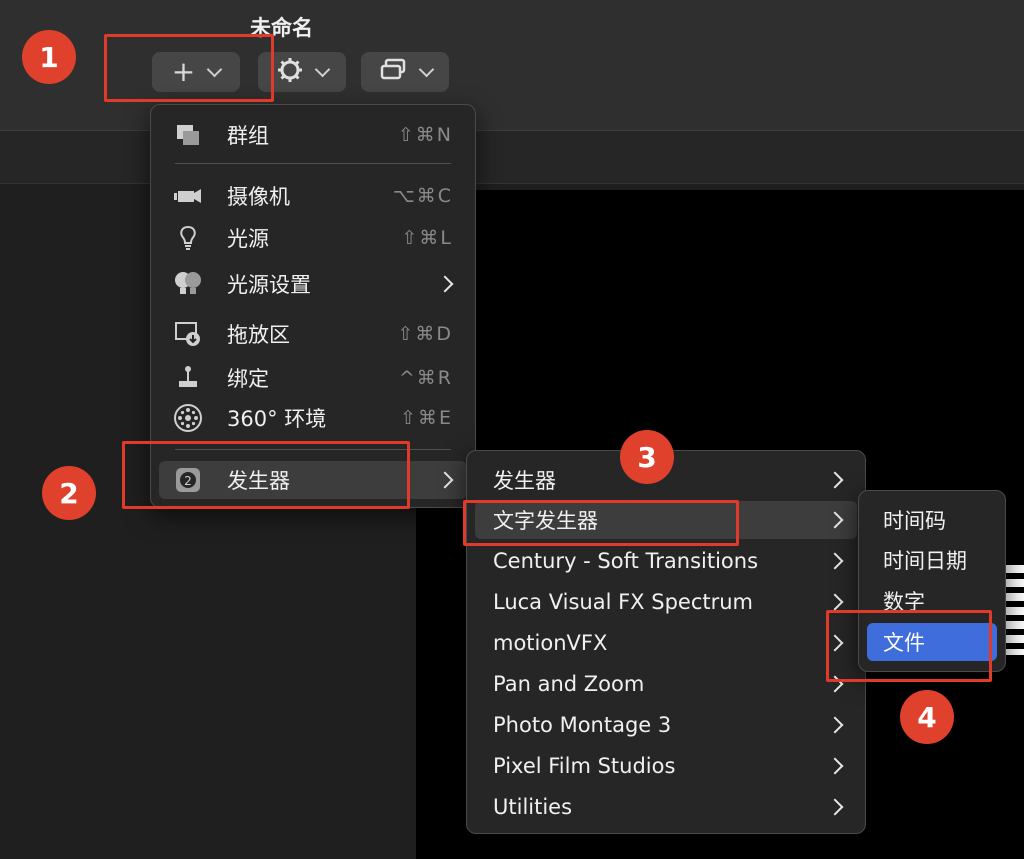  Describe the element at coordinates (313, 334) in the screenshot. I see `menu-item-drop-zone: 拖放区 ⇧⌘D` at that location.